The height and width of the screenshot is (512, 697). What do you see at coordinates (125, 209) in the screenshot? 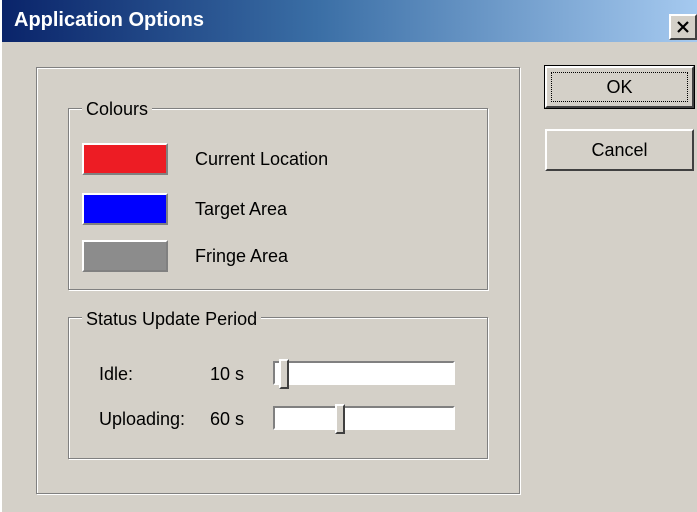
I see `target-area-colour-swatch` at bounding box center [125, 209].